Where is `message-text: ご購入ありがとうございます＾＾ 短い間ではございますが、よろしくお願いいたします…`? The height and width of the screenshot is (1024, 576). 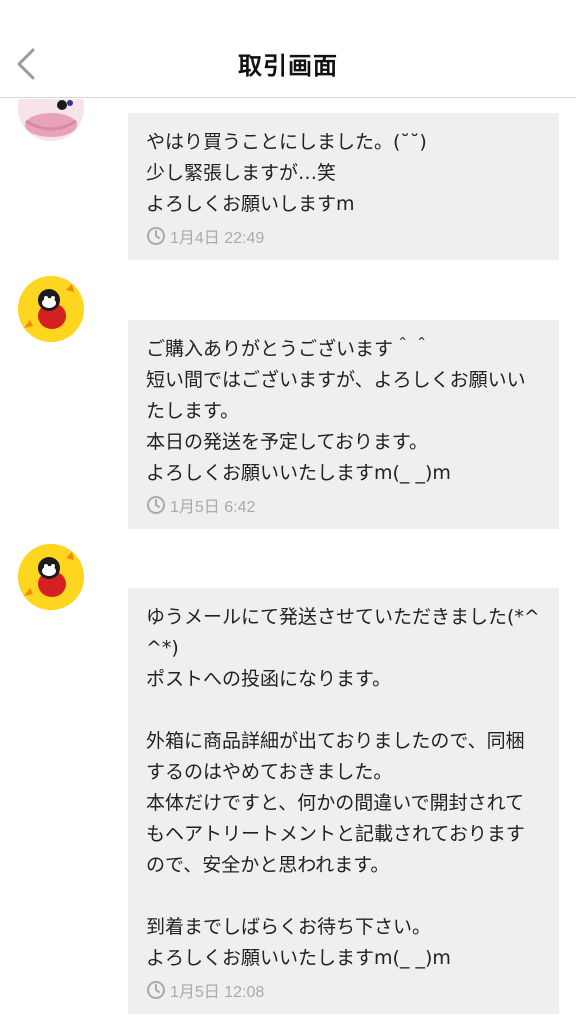
message-text: ご購入ありがとうございます＾＾ 短い間ではございますが、よろしくお願いいたします… is located at coordinates (336, 411).